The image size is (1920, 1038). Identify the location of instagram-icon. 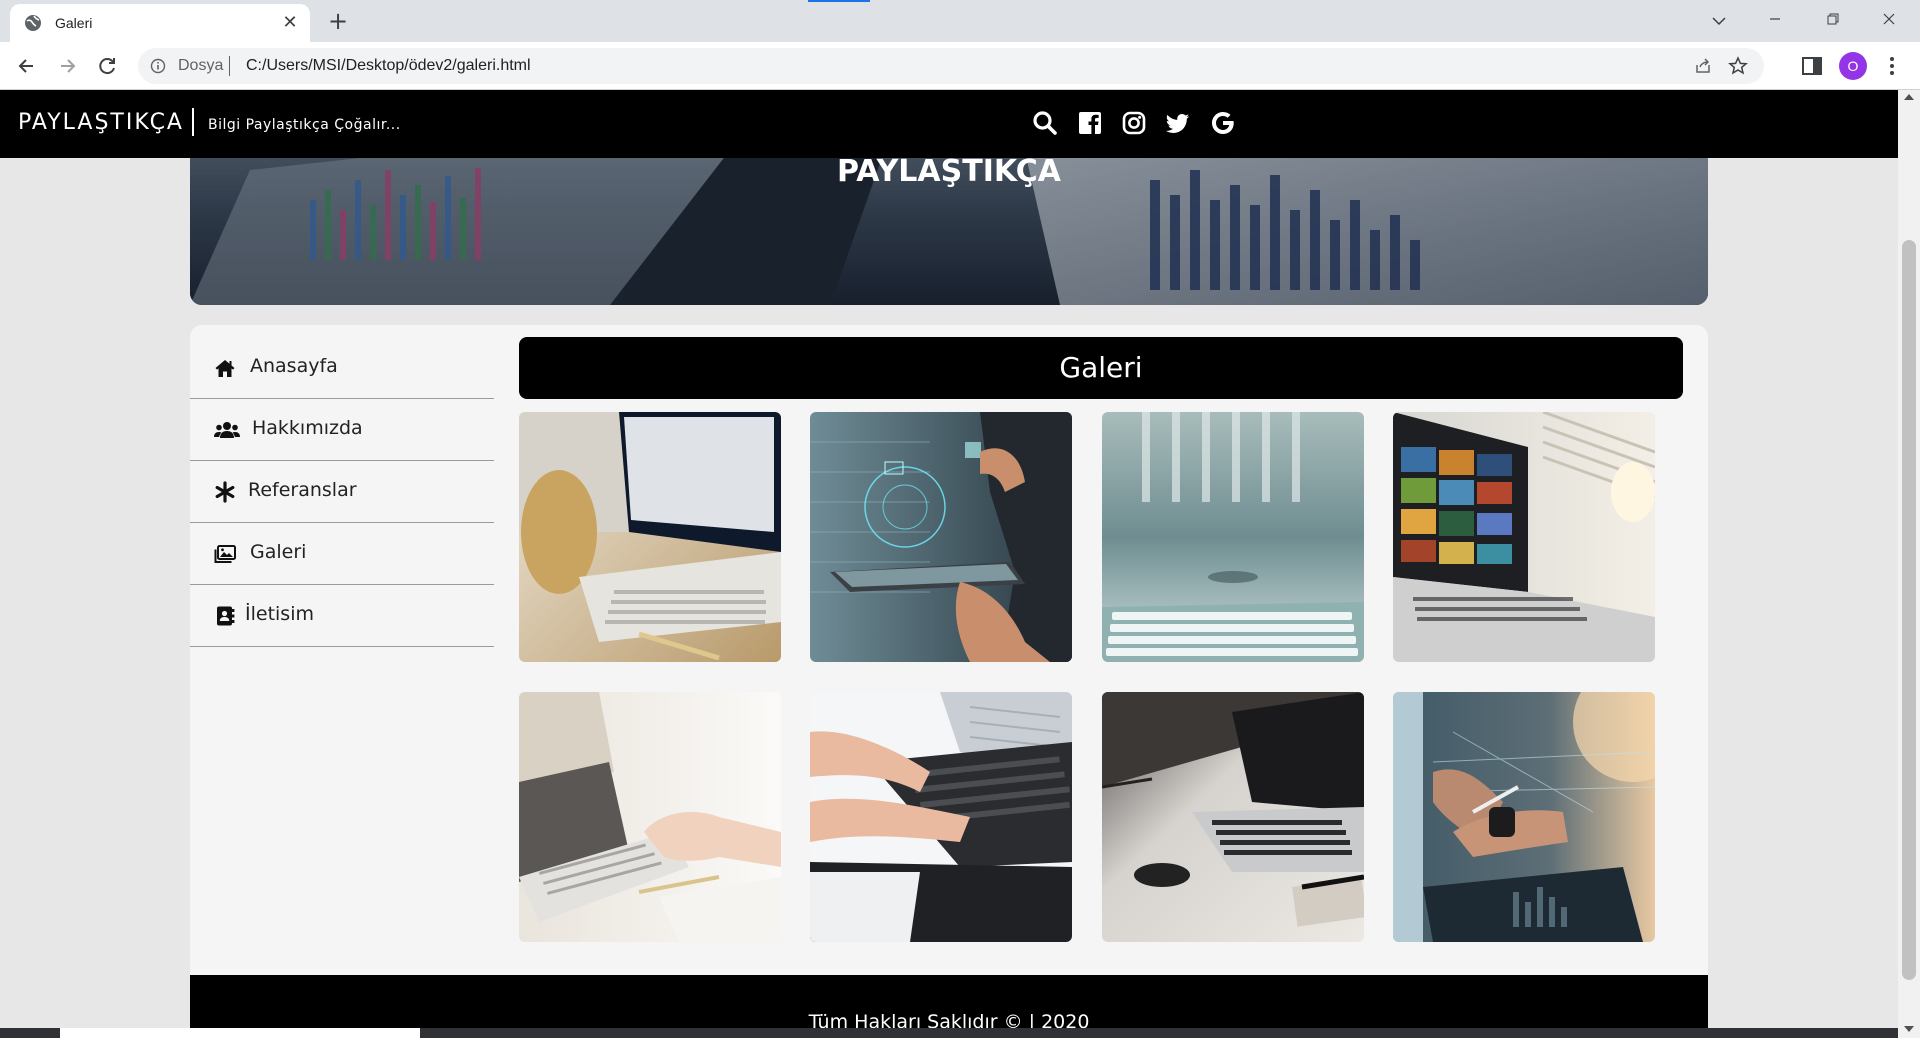
(1134, 123).